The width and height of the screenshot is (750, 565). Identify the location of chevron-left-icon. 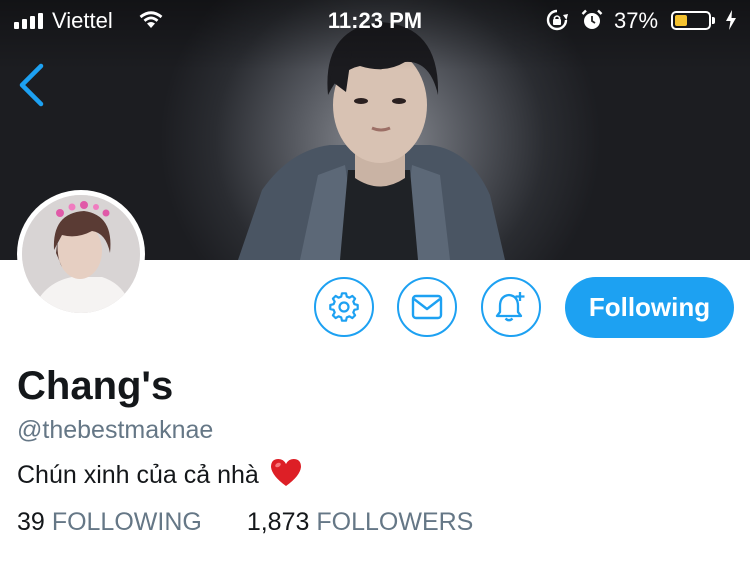
(31, 85).